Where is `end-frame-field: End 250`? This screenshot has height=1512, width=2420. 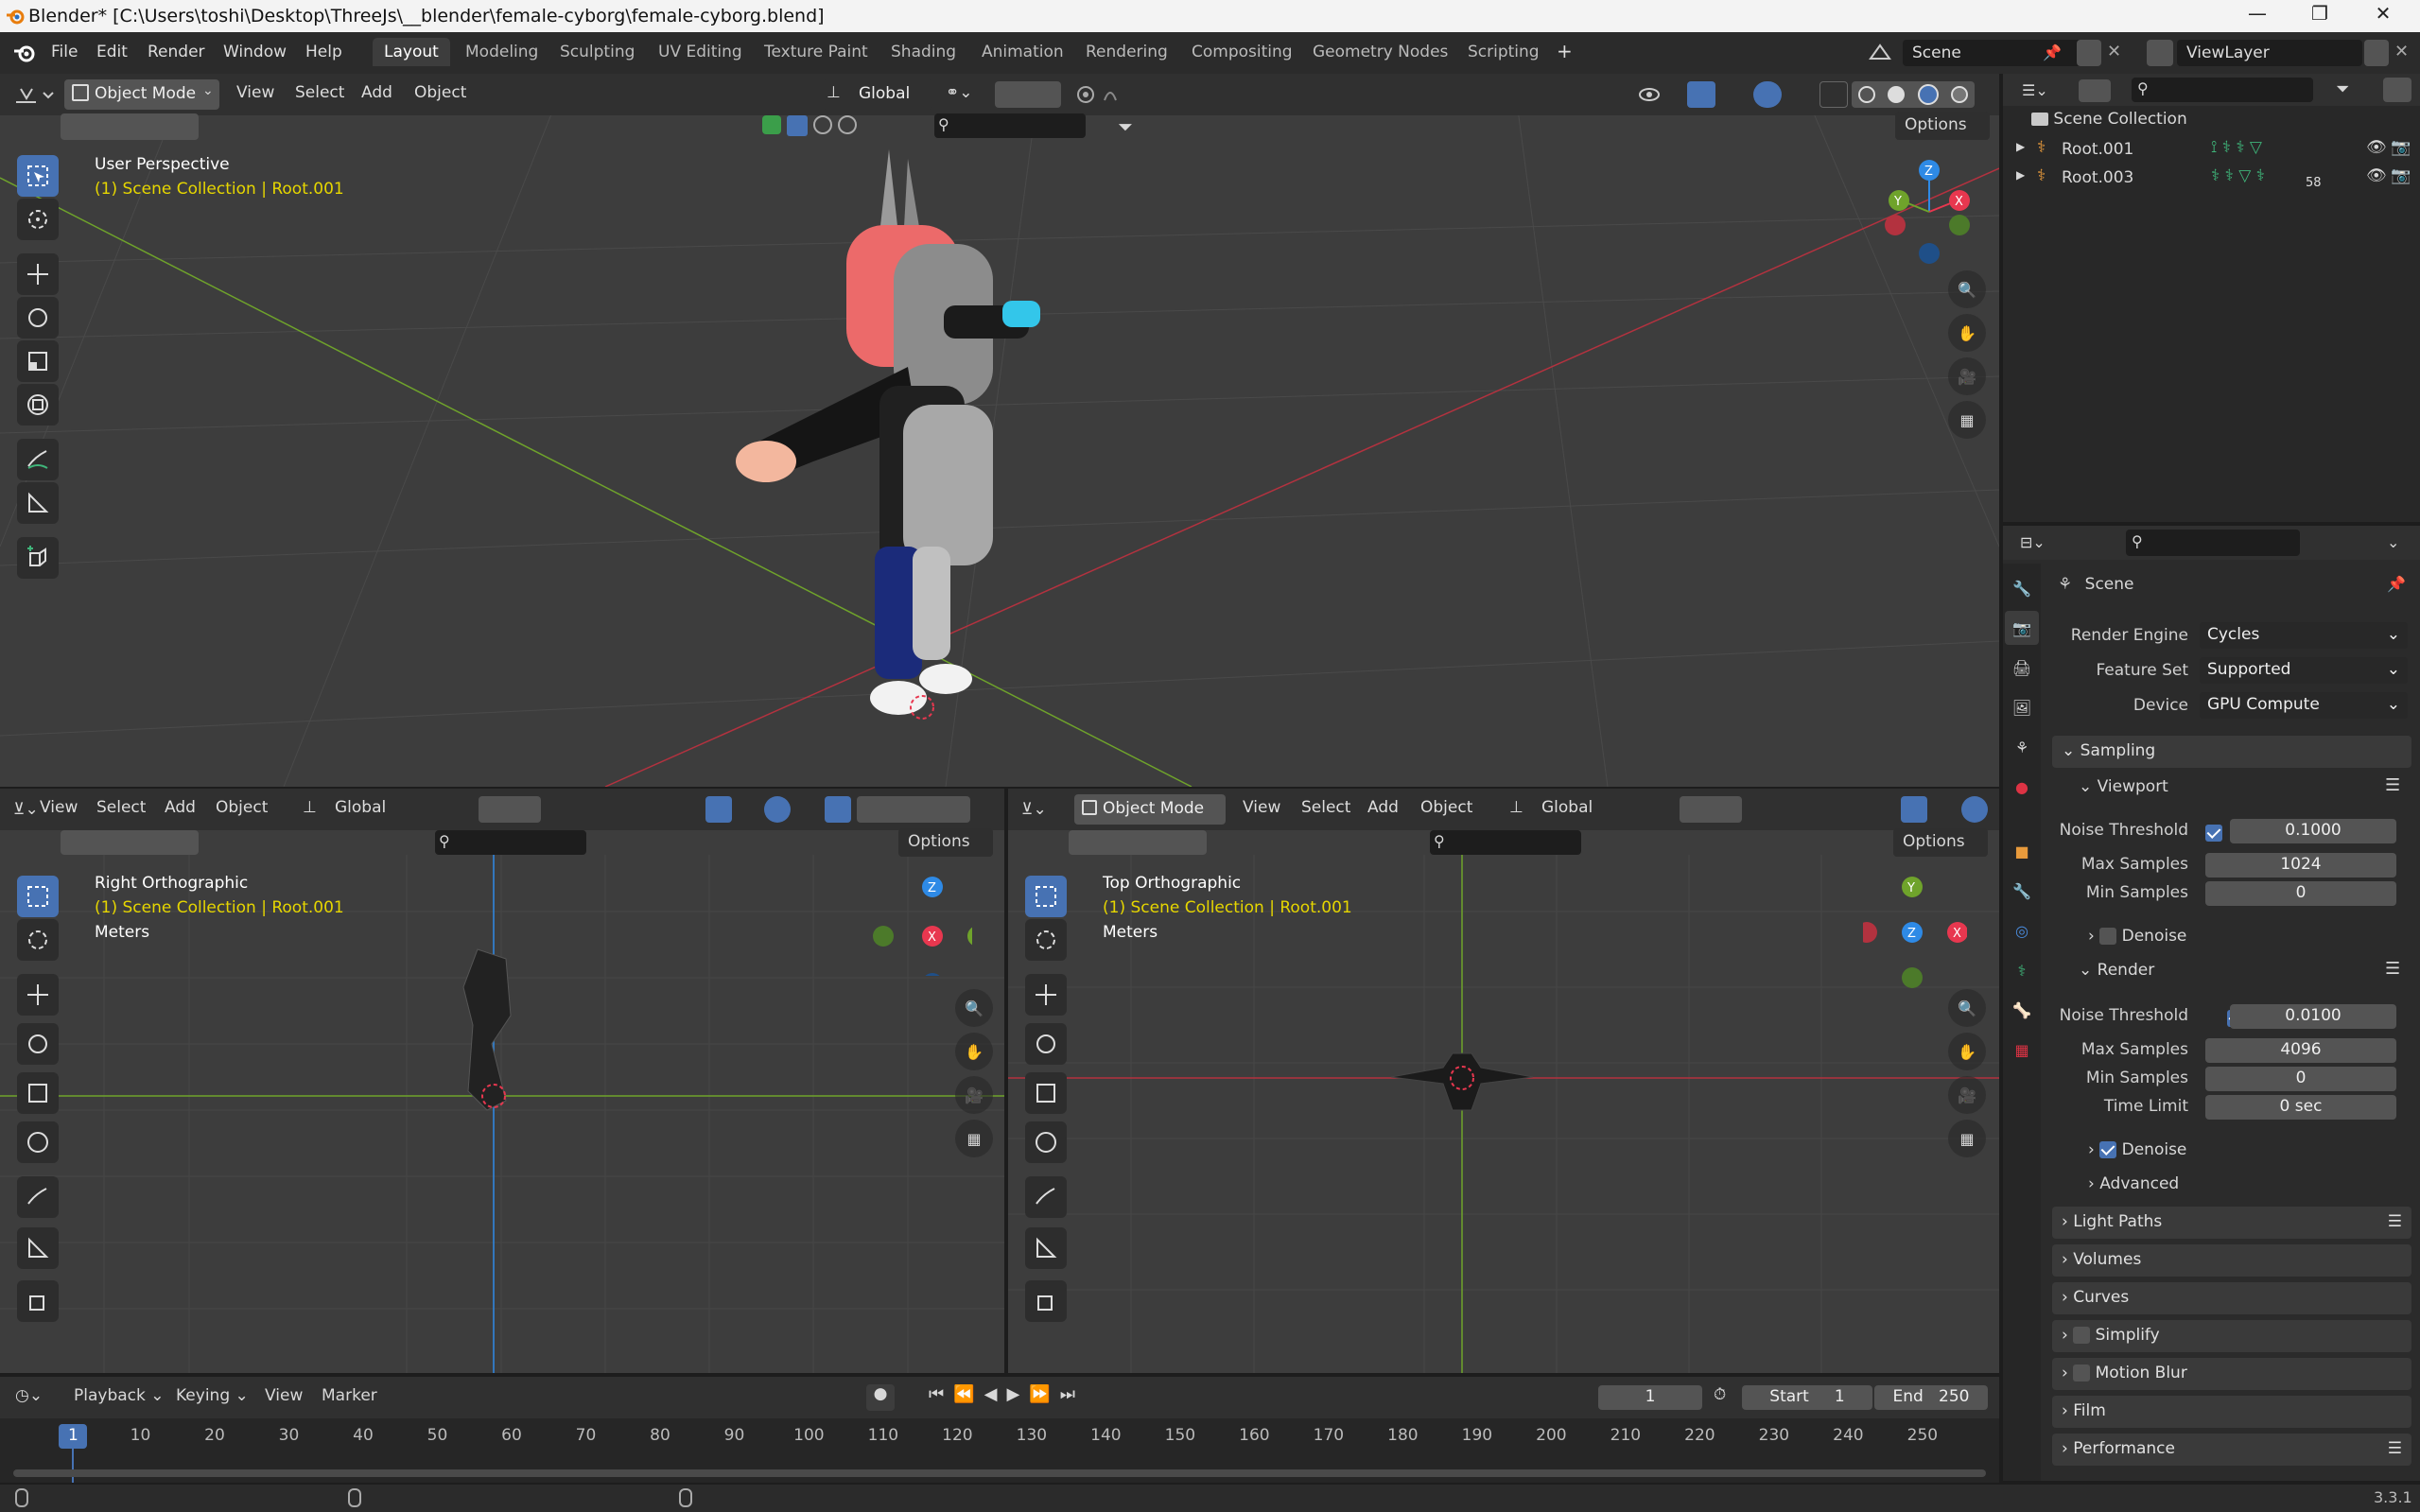 end-frame-field: End 250 is located at coordinates (1931, 1397).